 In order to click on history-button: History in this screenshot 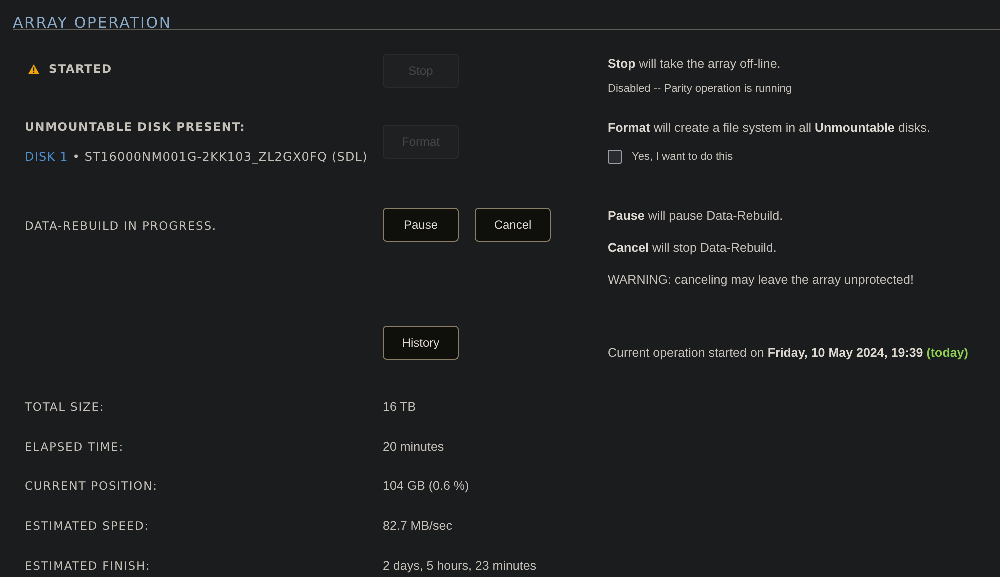, I will do `click(421, 343)`.